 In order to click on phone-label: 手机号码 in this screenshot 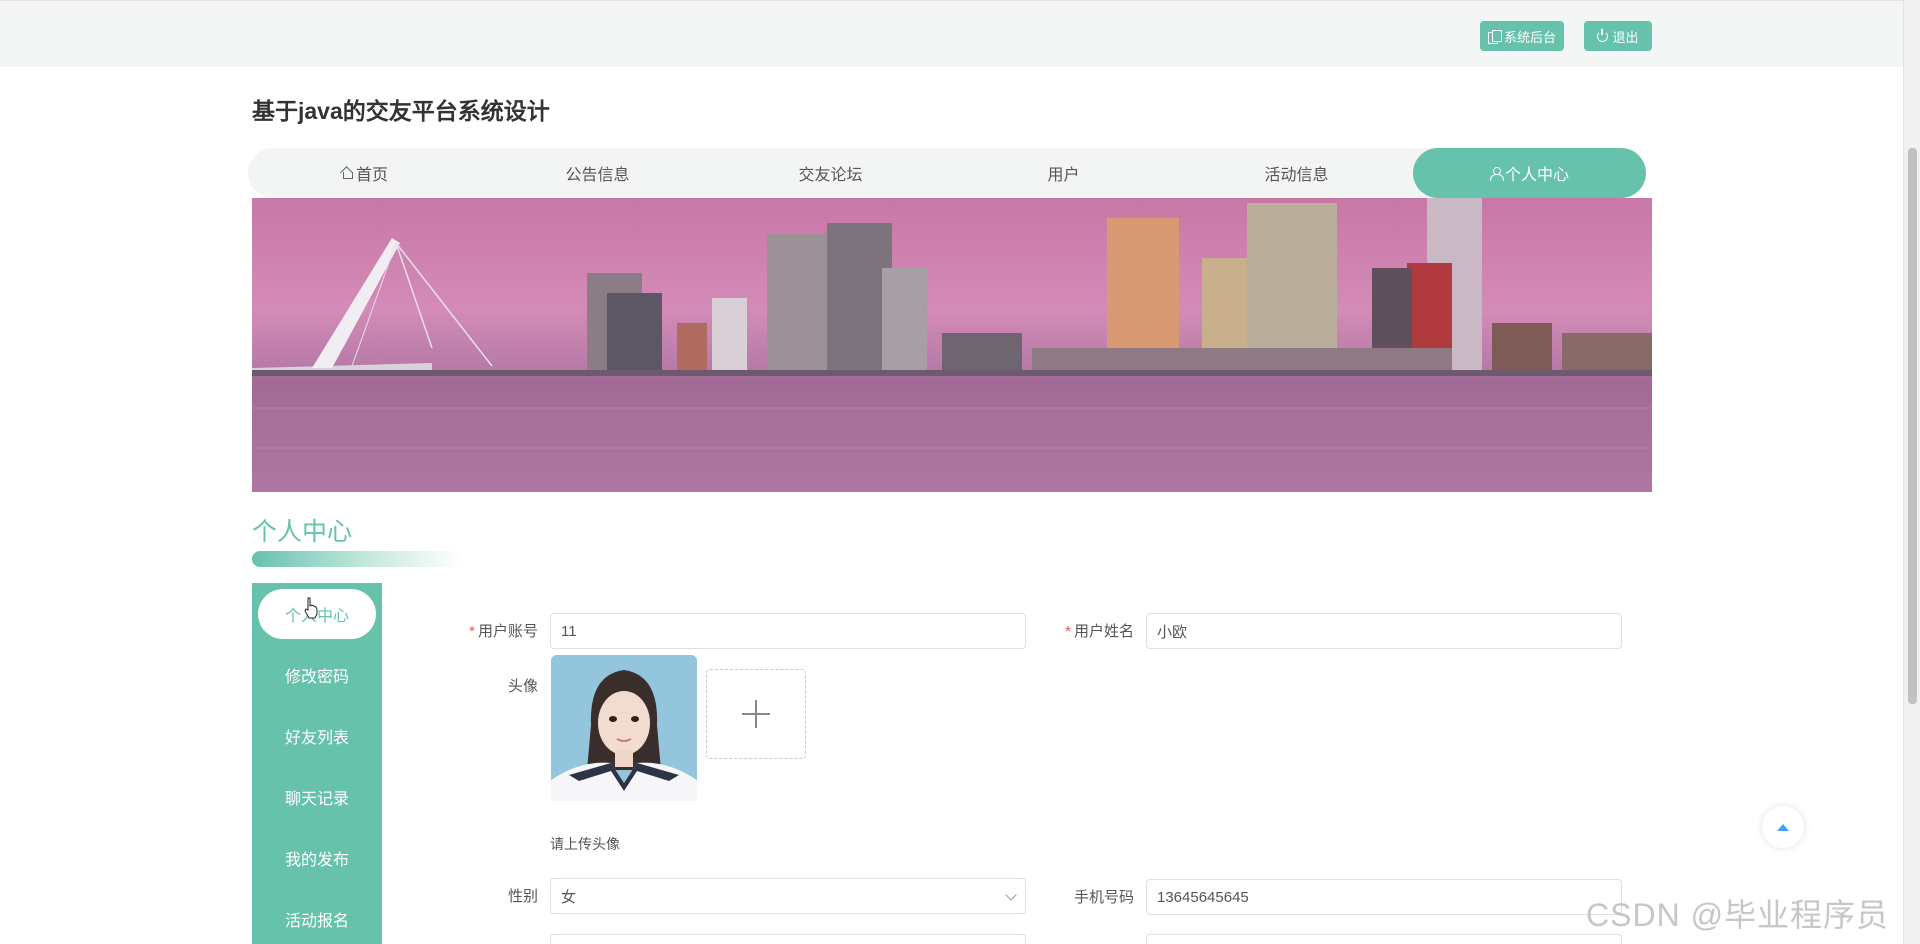, I will do `click(1103, 897)`.